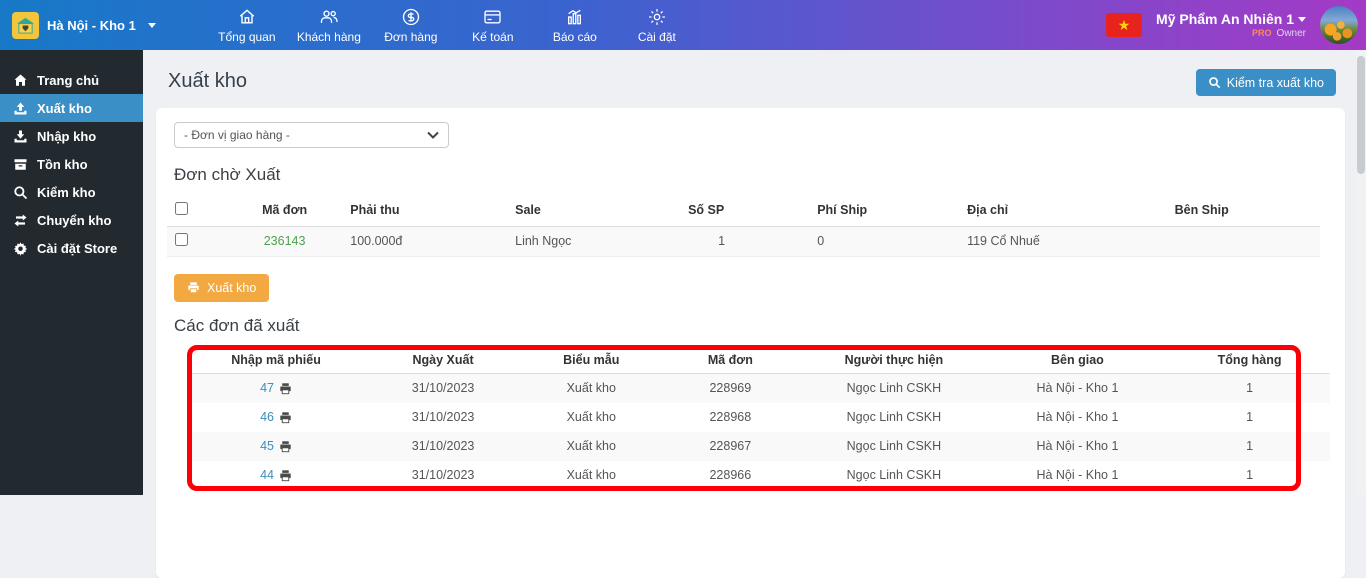 Image resolution: width=1366 pixels, height=578 pixels. I want to click on order-link: 236143, so click(285, 241).